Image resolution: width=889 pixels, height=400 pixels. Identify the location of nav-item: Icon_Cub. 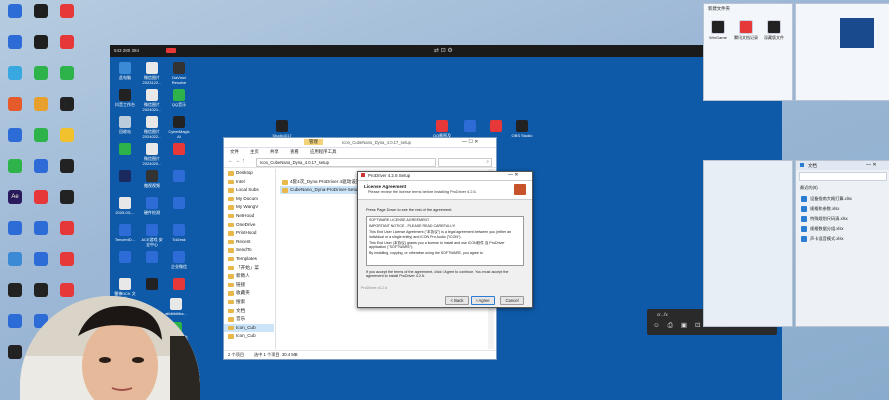
(249, 328).